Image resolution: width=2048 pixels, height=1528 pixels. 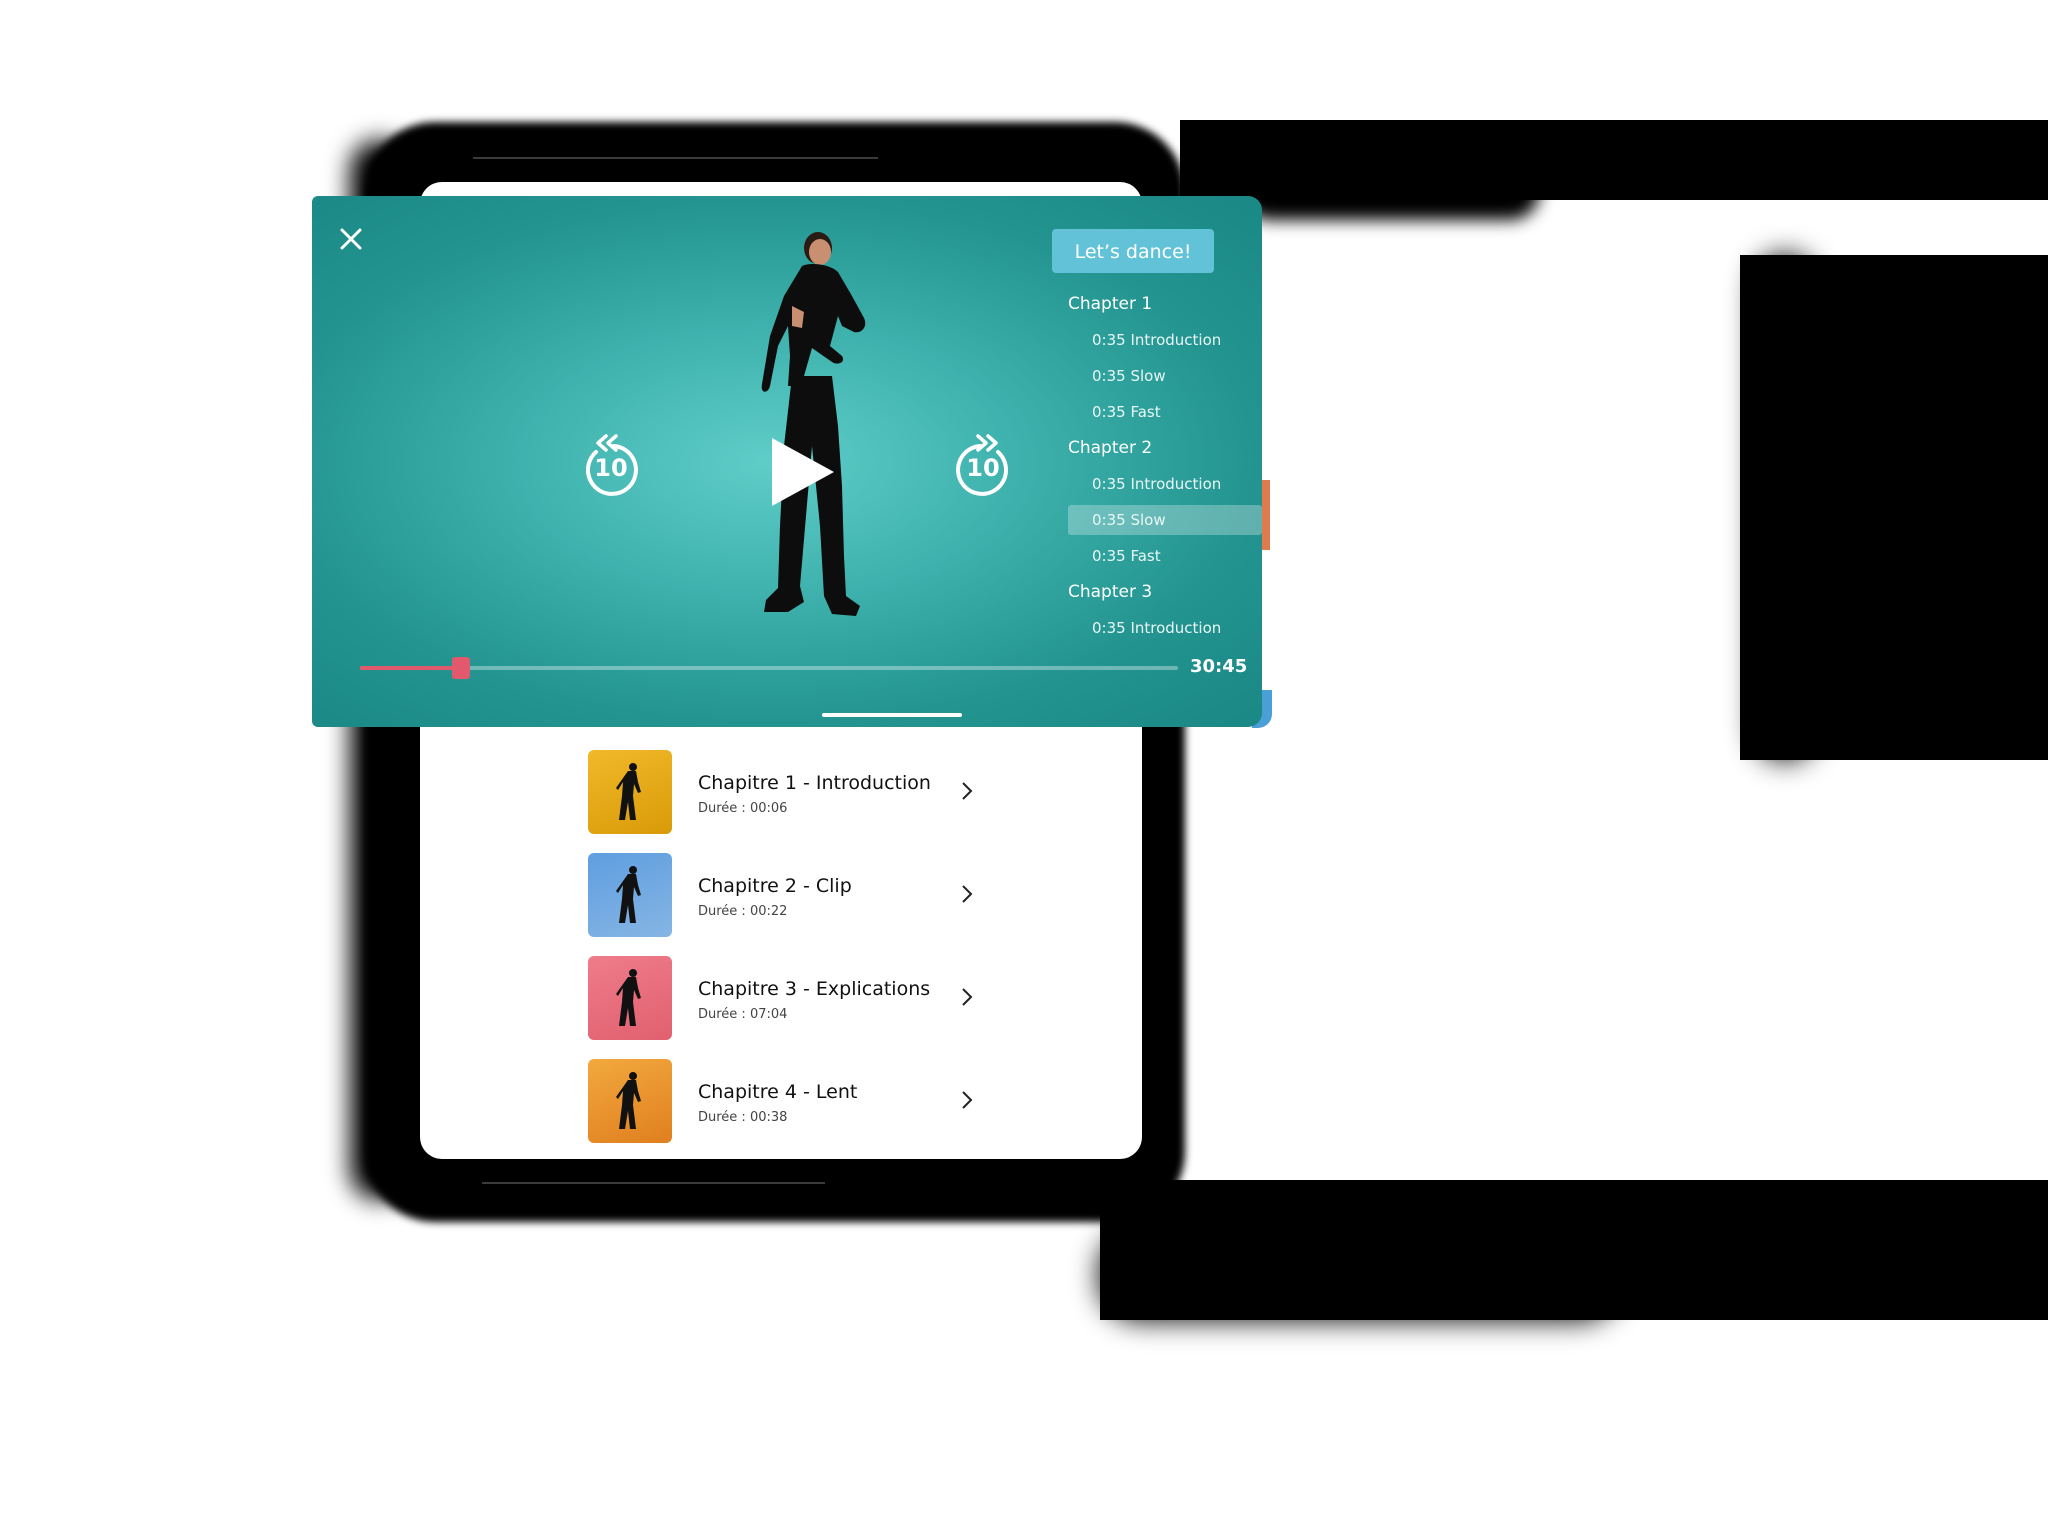 What do you see at coordinates (743, 1117) in the screenshot?
I see `list-item-duration: Durée : 00:38` at bounding box center [743, 1117].